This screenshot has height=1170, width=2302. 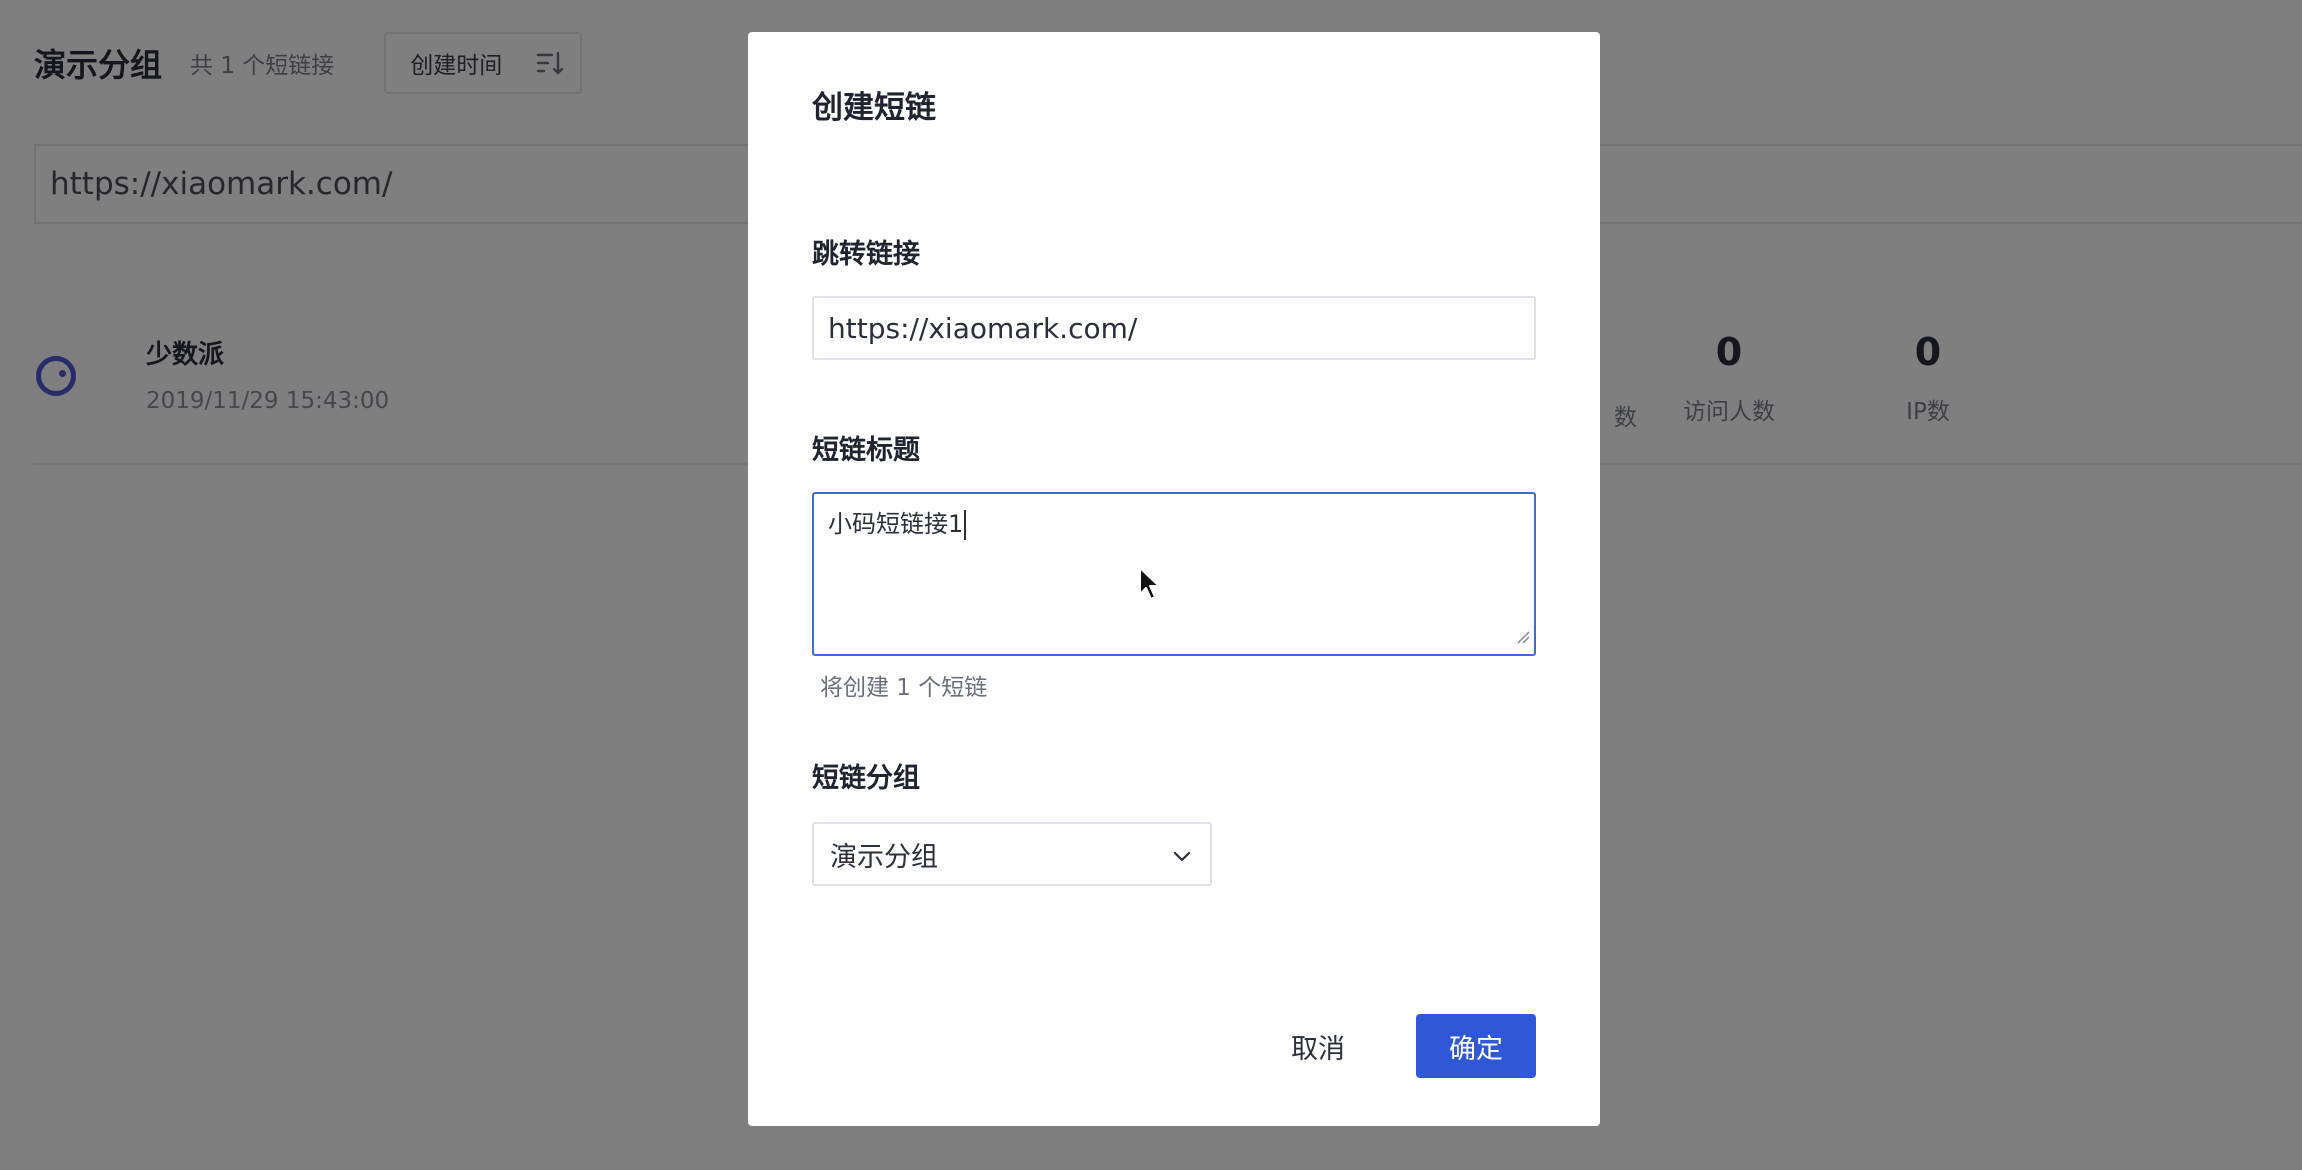 What do you see at coordinates (1174, 574) in the screenshot?
I see `short-title-textarea: 小码短链接1` at bounding box center [1174, 574].